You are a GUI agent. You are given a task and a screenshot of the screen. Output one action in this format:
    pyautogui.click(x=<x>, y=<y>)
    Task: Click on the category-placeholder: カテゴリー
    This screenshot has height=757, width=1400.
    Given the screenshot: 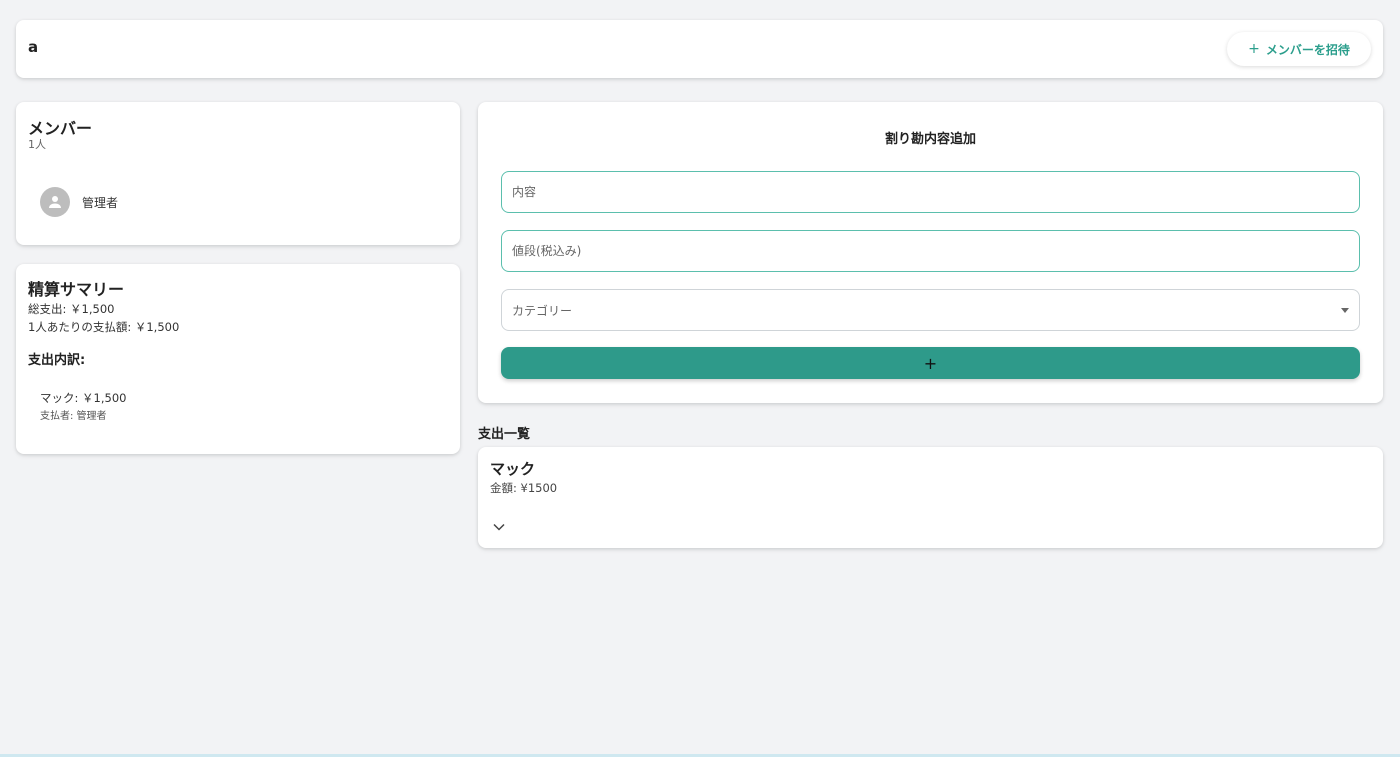 What is the action you would take?
    pyautogui.click(x=542, y=310)
    